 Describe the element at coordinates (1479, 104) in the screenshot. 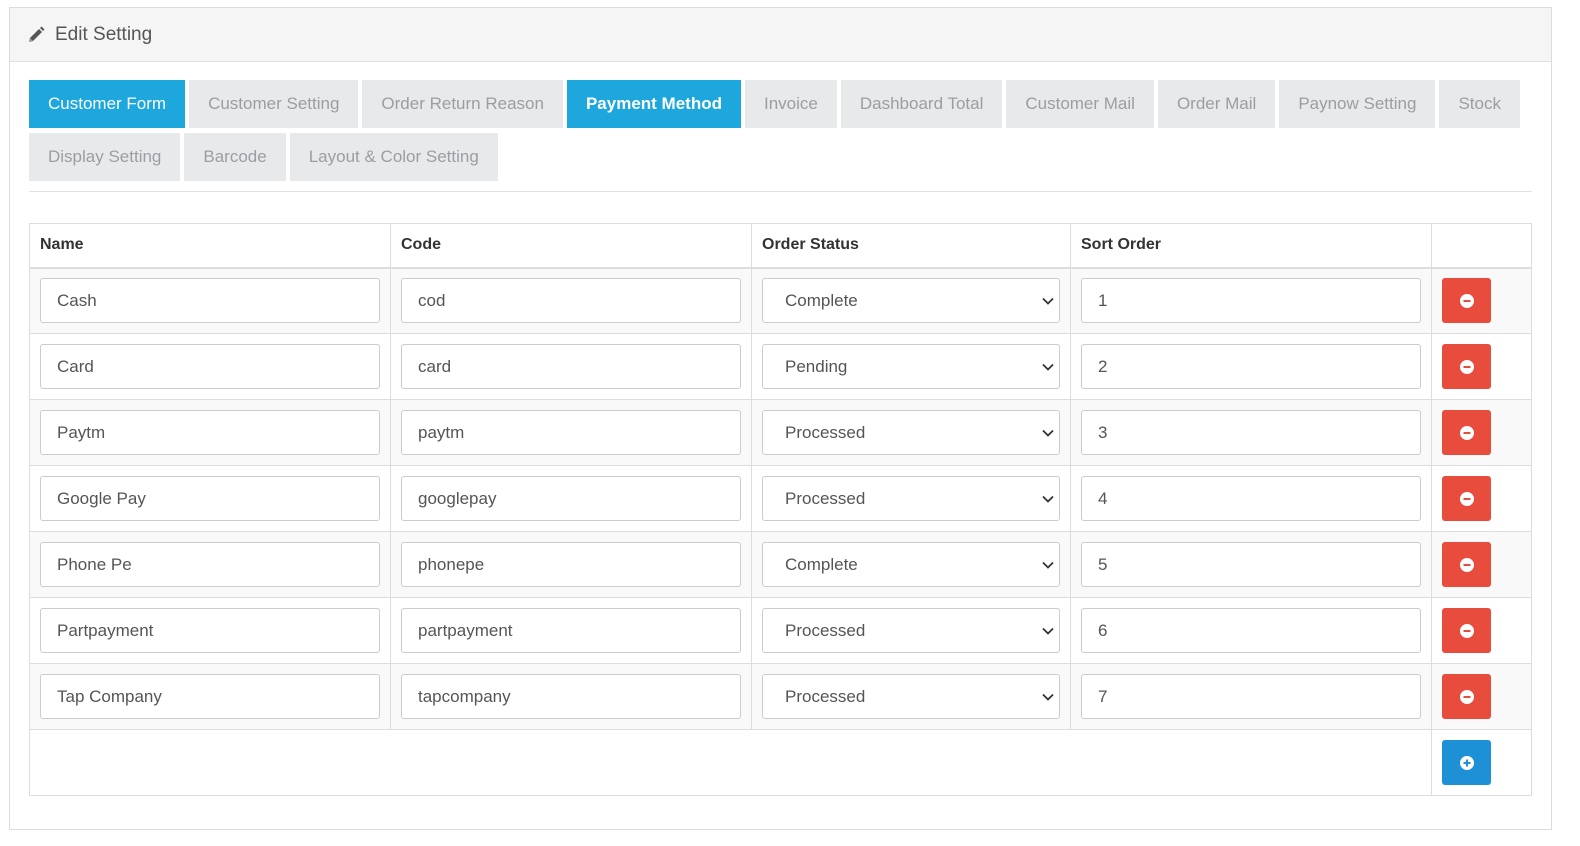

I see `tab-stock: Stock` at that location.